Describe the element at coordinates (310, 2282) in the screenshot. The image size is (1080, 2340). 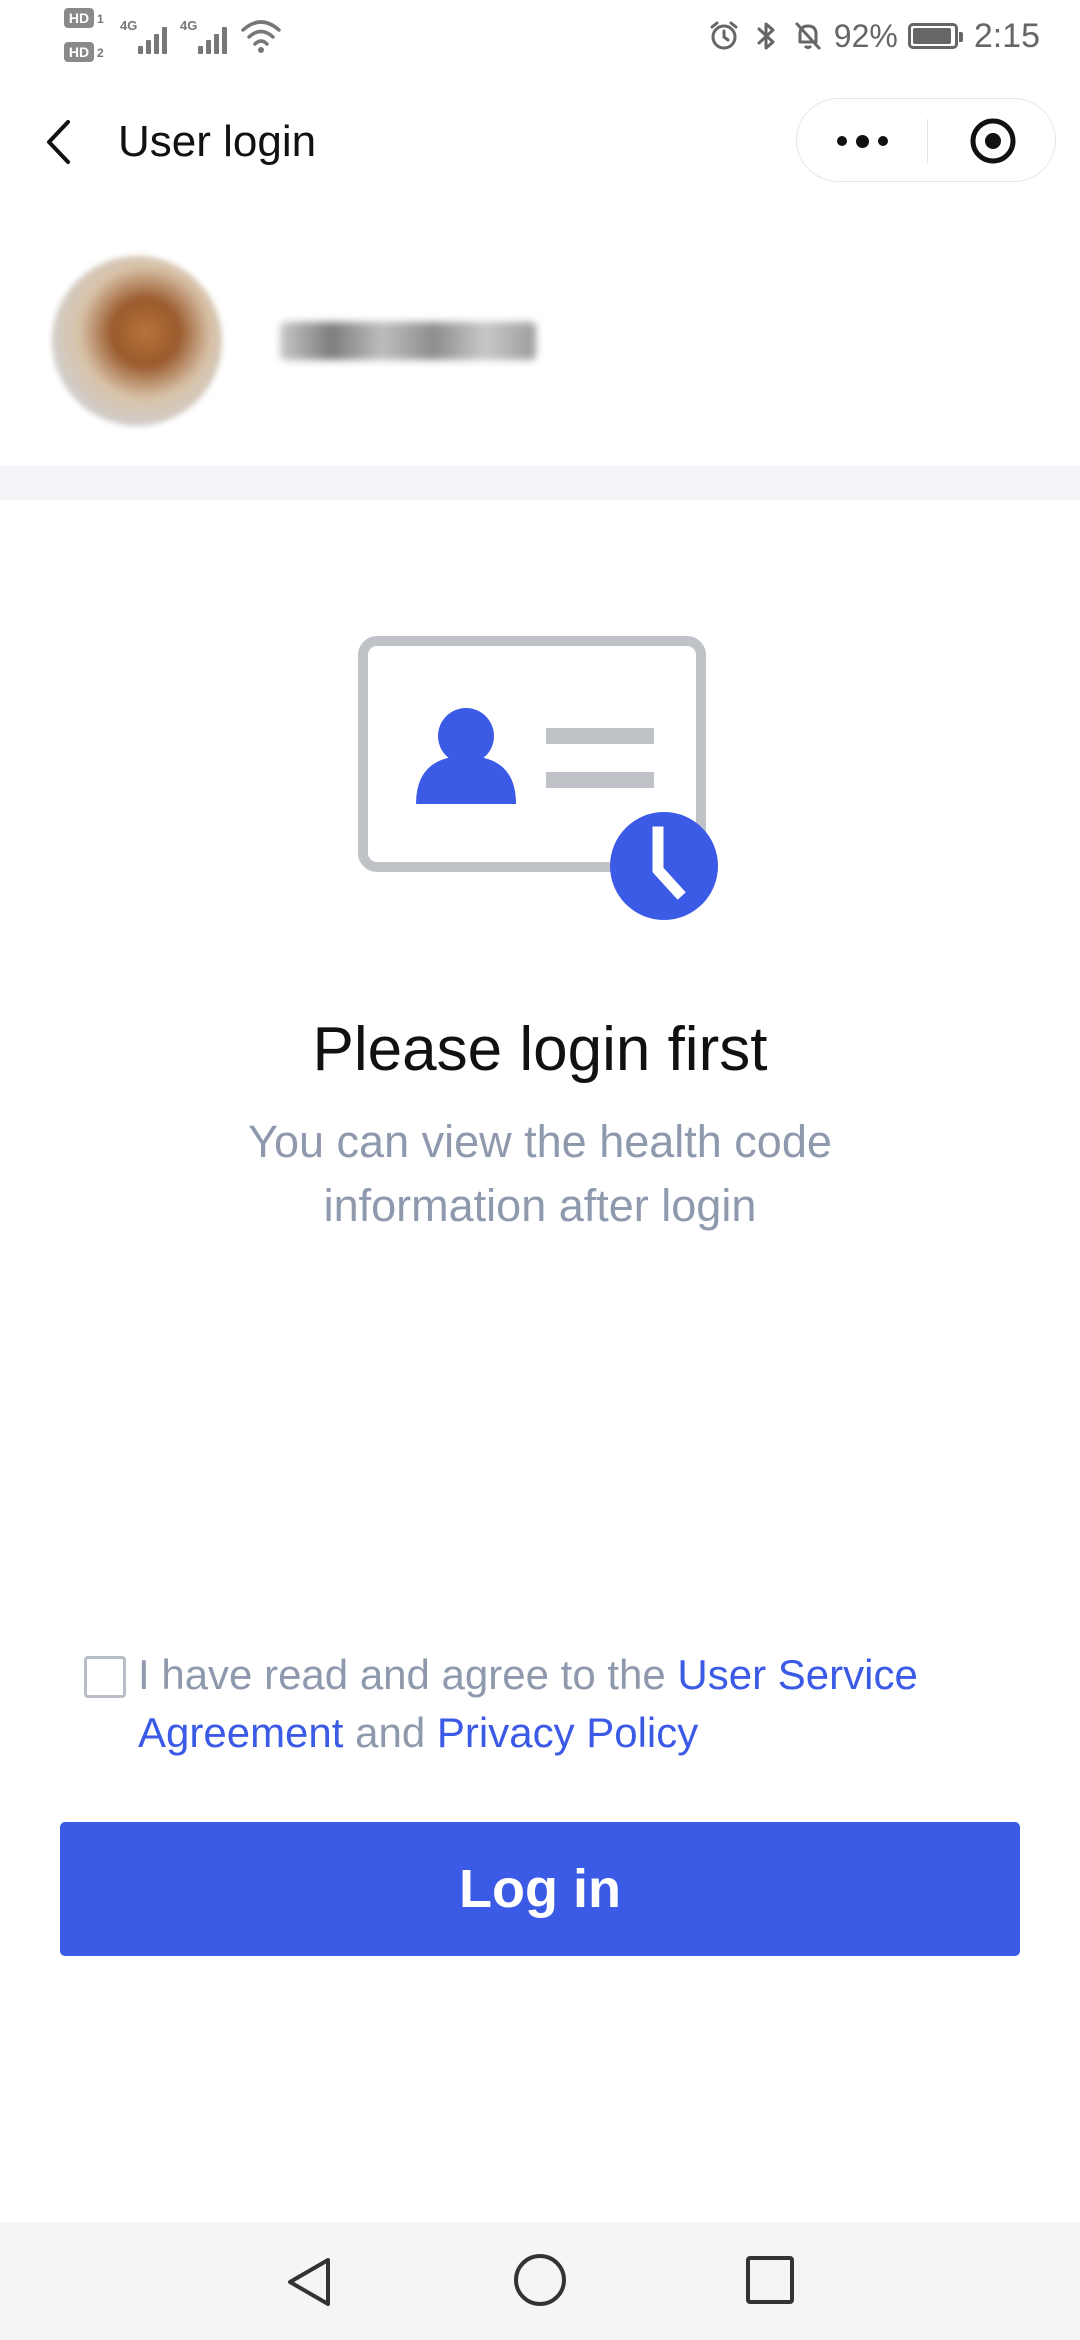
I see `nav-back-icon` at that location.